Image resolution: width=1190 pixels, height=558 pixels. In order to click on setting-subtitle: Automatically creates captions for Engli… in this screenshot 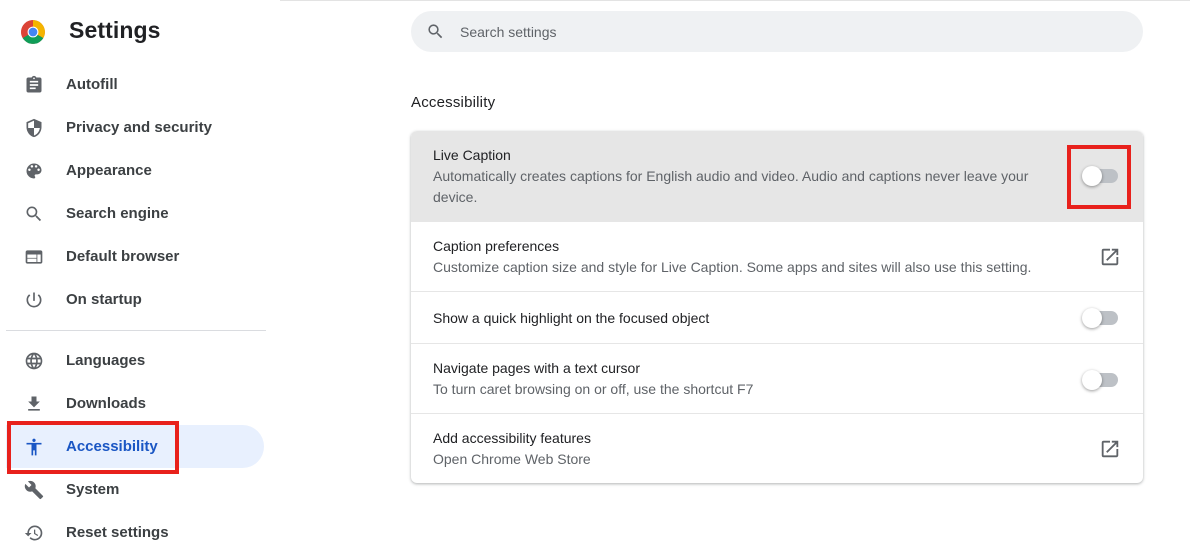, I will do `click(731, 186)`.